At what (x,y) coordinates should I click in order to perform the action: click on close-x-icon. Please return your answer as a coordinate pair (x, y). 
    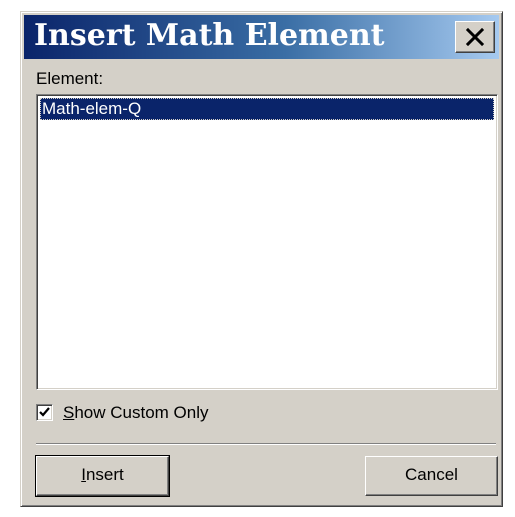
    Looking at the image, I should click on (475, 37).